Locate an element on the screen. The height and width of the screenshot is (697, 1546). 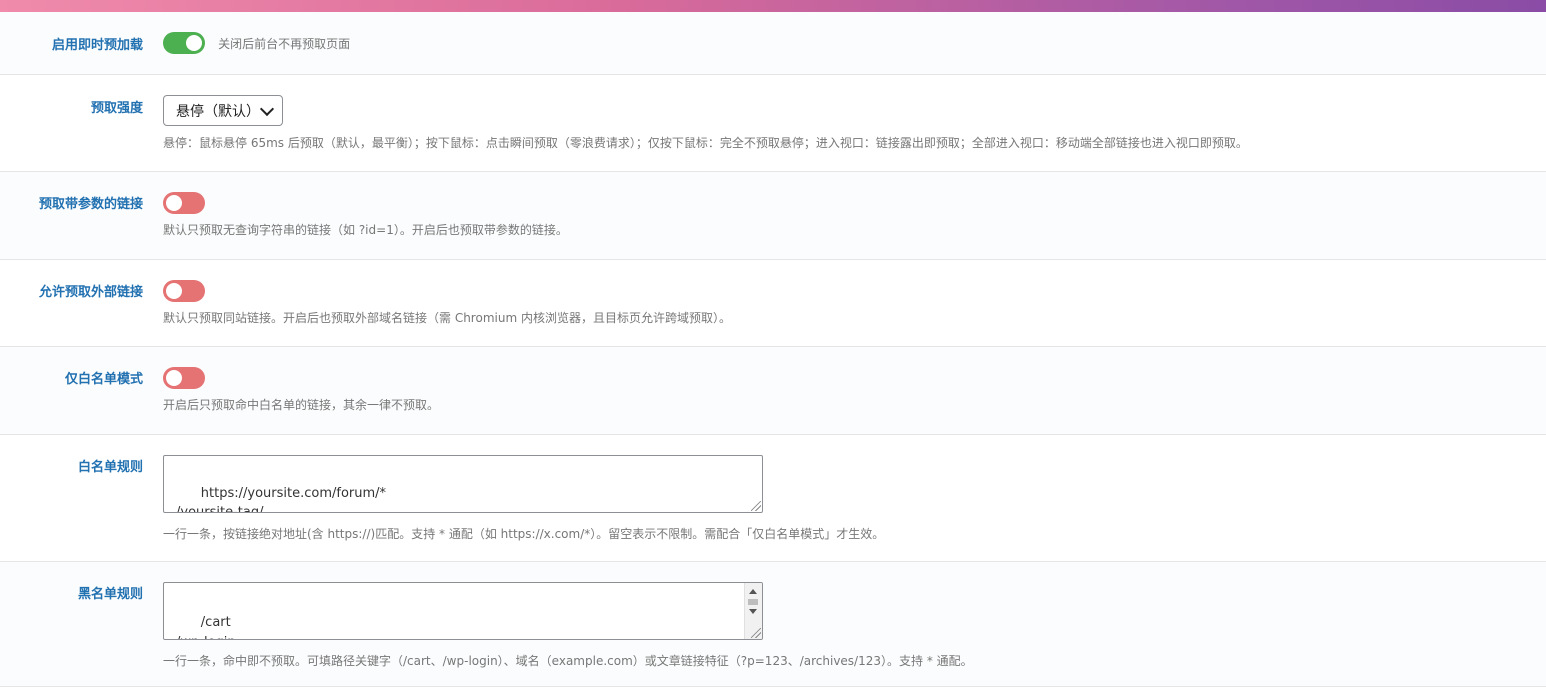
select-value: 悬停（默认） is located at coordinates (218, 111).